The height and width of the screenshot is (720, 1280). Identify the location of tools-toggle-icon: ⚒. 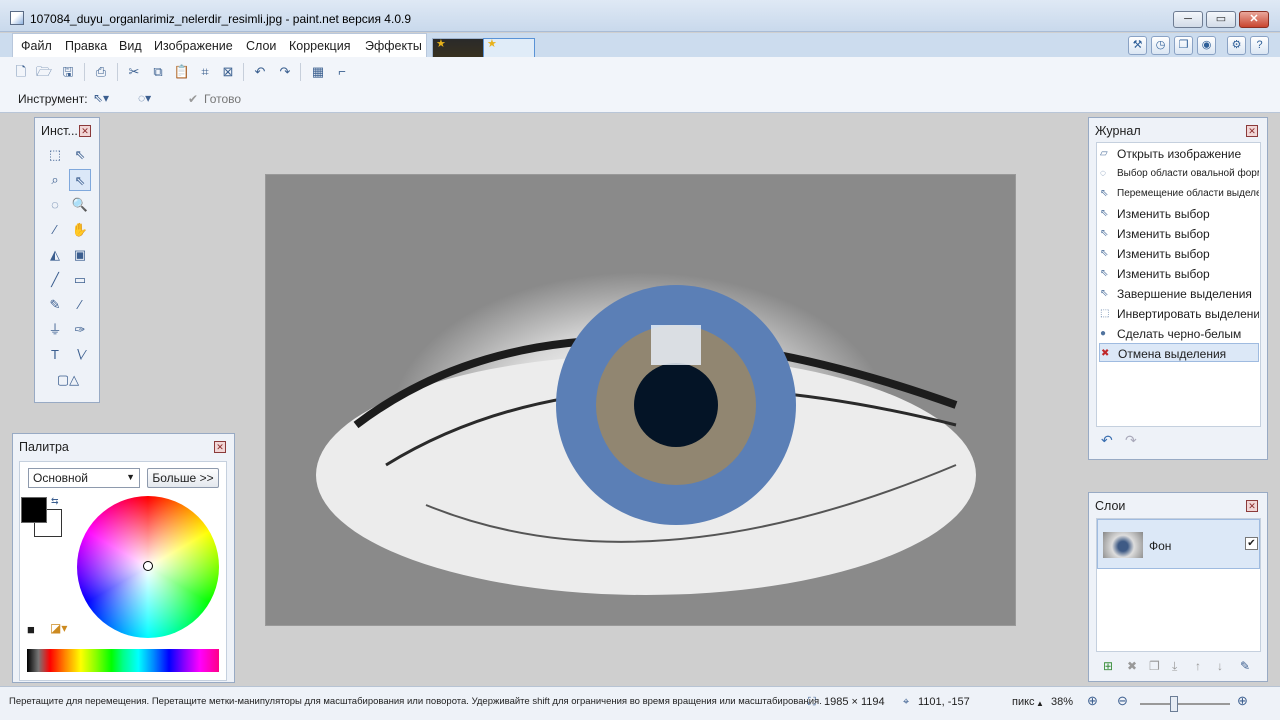
(1137, 45).